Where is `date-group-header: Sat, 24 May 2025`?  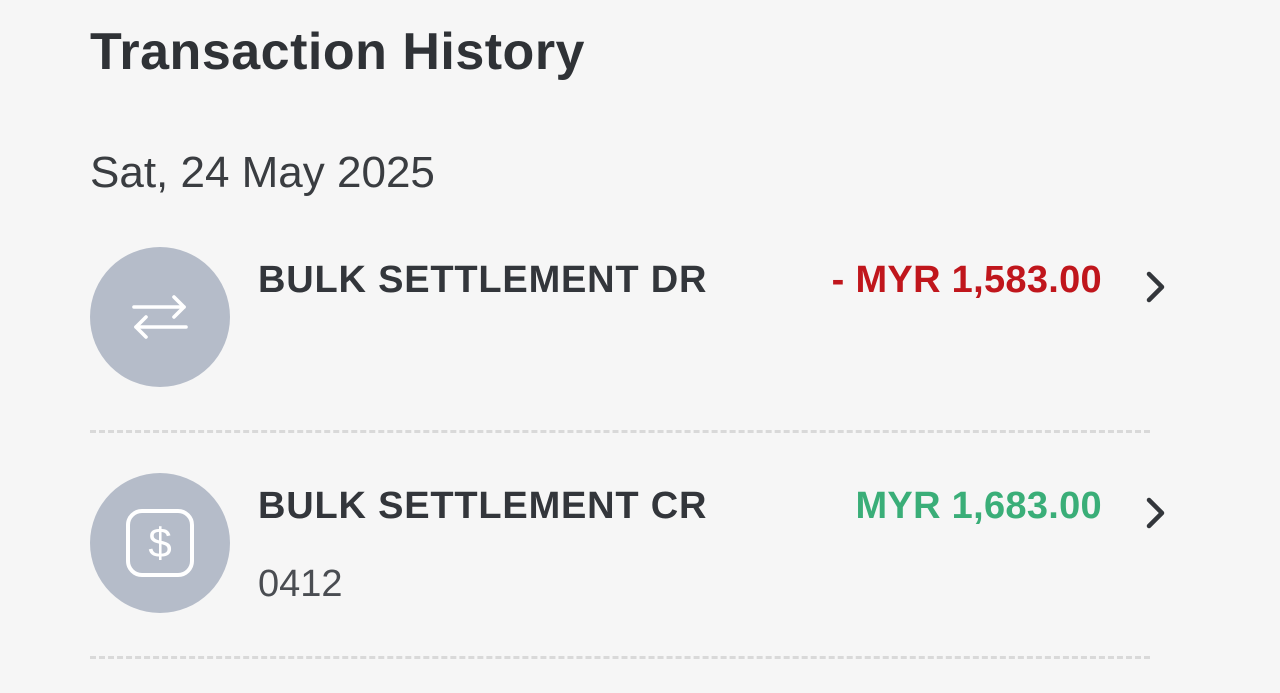 date-group-header: Sat, 24 May 2025 is located at coordinates (262, 172).